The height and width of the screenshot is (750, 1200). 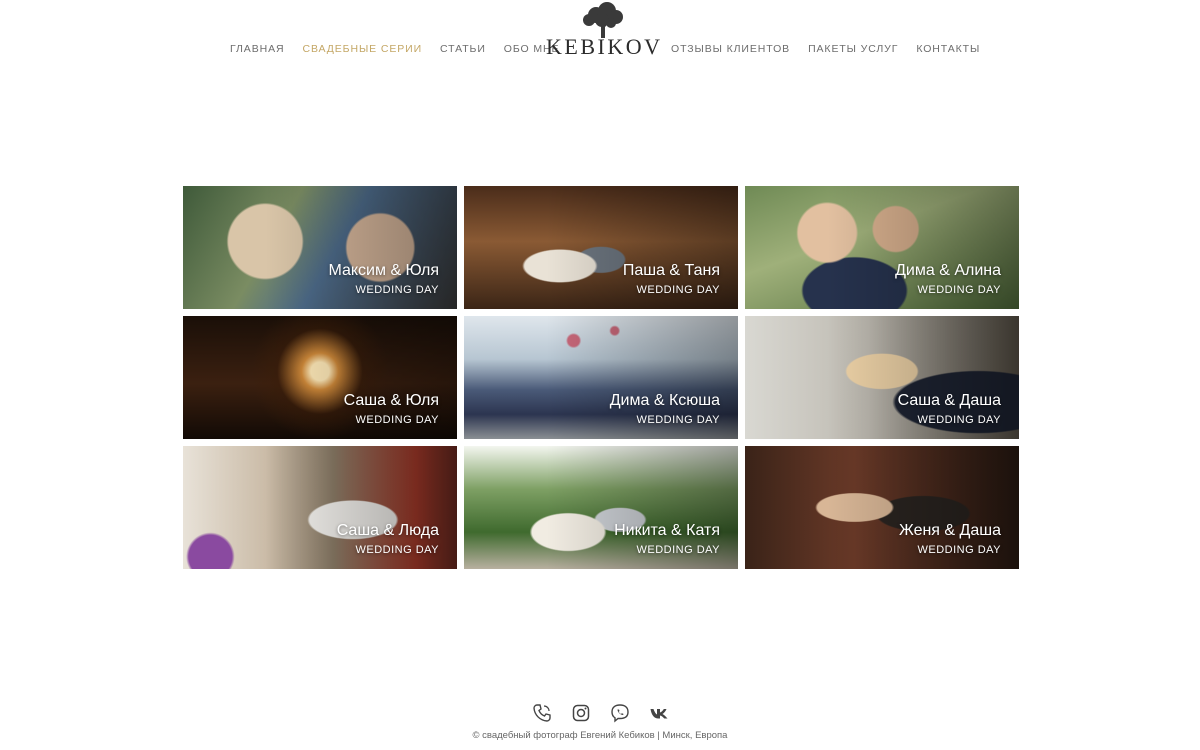 What do you see at coordinates (320, 377) in the screenshot?
I see `gallery-card: Саша & Юля WEDDING DAY` at bounding box center [320, 377].